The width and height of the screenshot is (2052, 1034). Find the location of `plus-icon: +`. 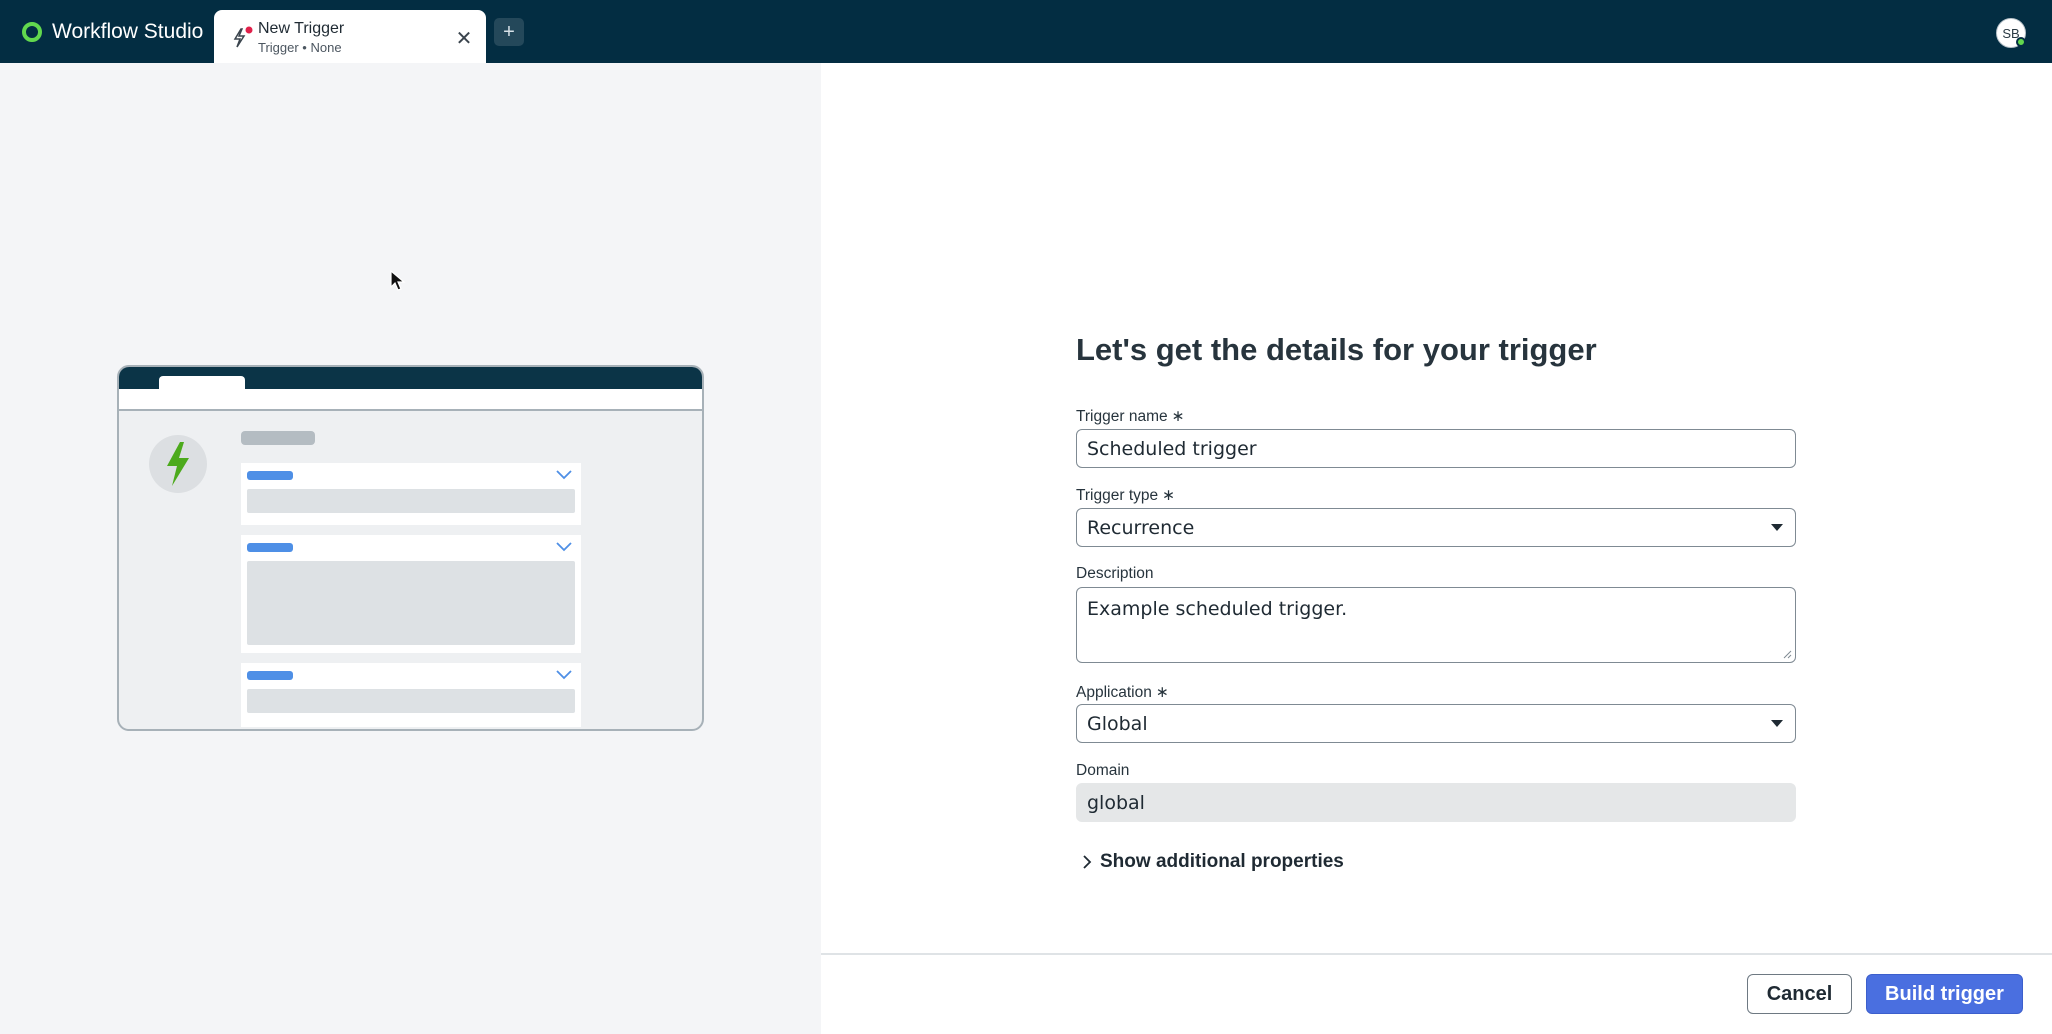

plus-icon: + is located at coordinates (509, 31).